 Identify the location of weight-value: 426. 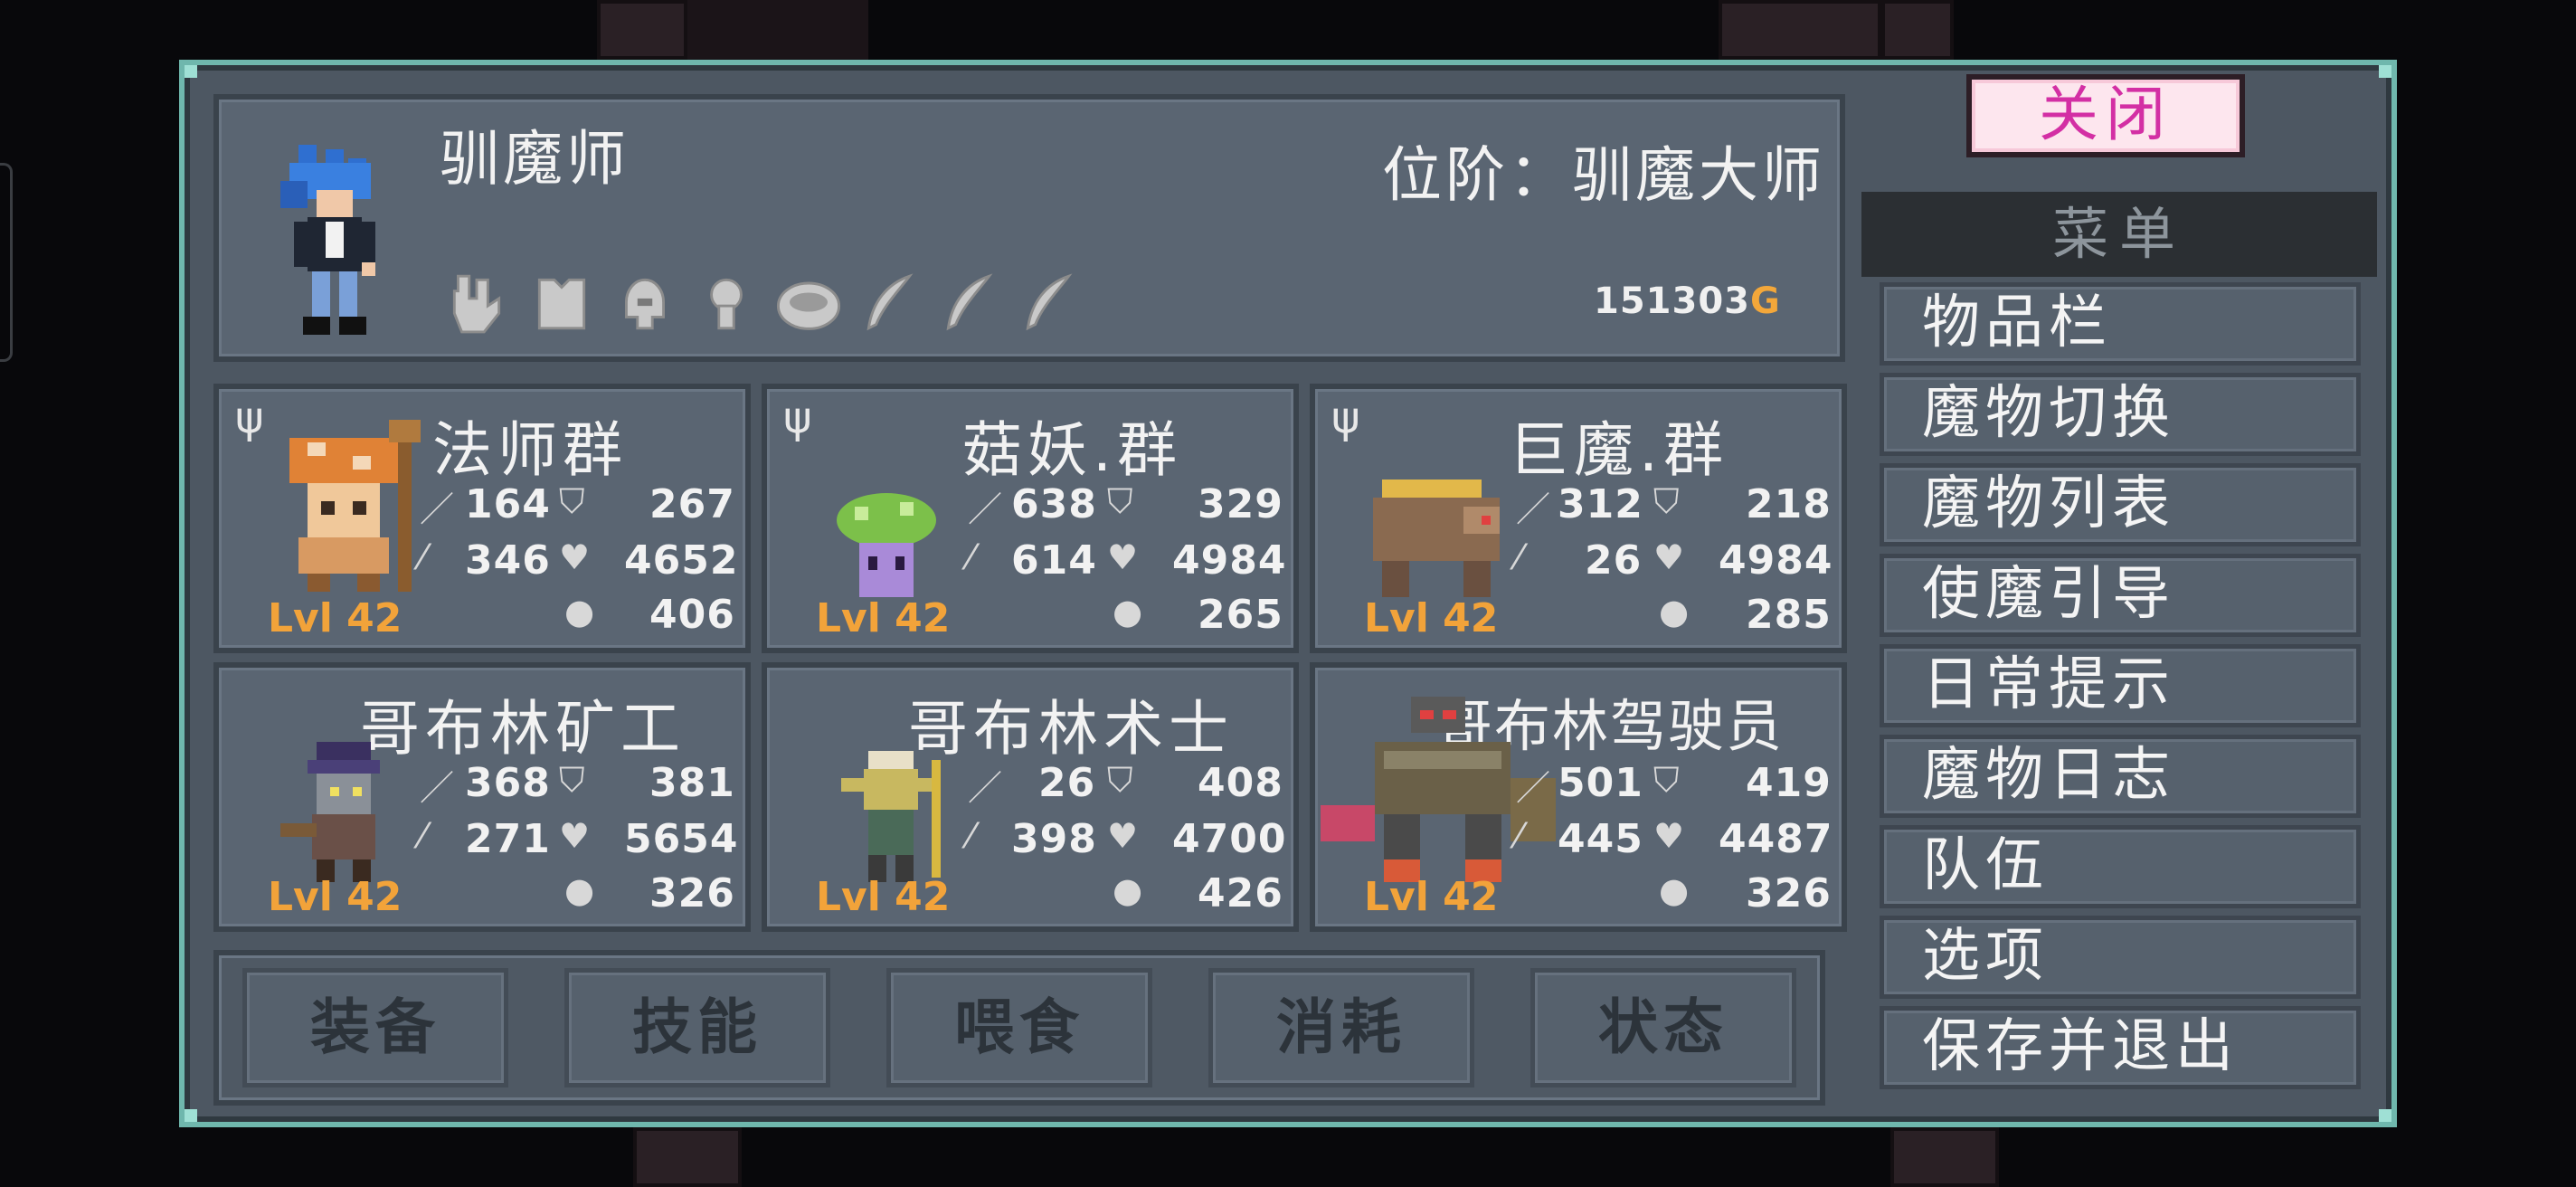
(1241, 893).